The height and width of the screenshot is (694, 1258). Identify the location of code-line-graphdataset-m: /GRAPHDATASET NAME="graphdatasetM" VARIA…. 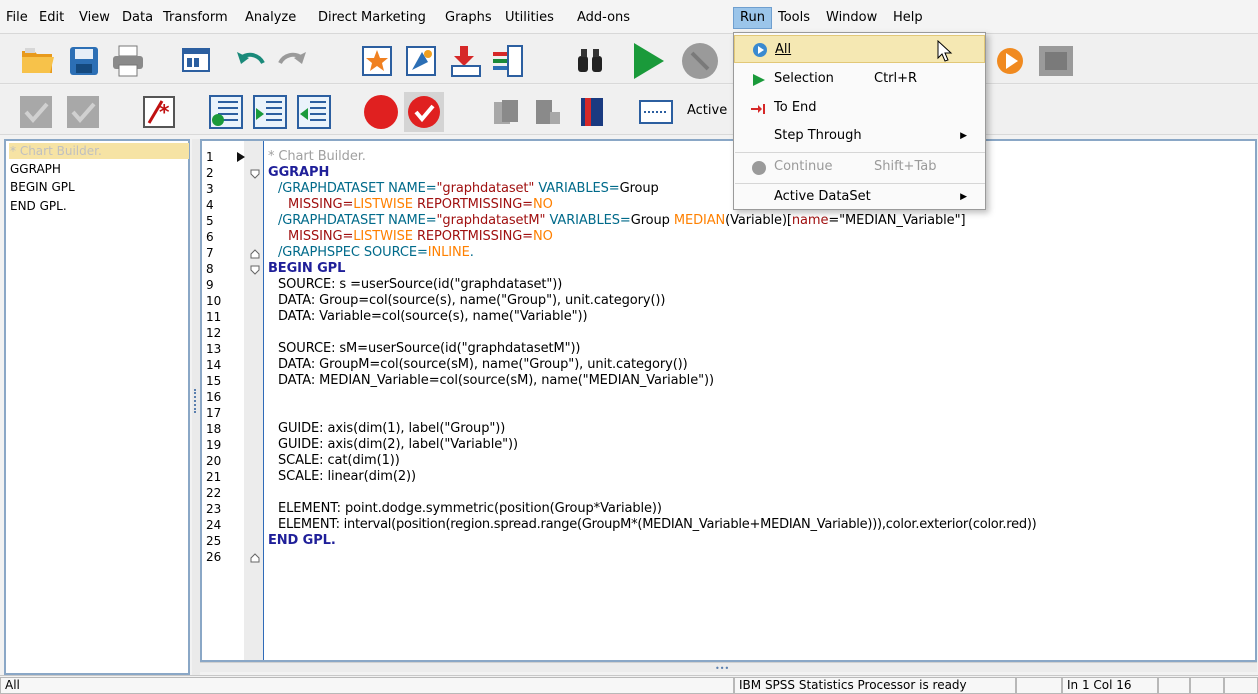
(622, 220).